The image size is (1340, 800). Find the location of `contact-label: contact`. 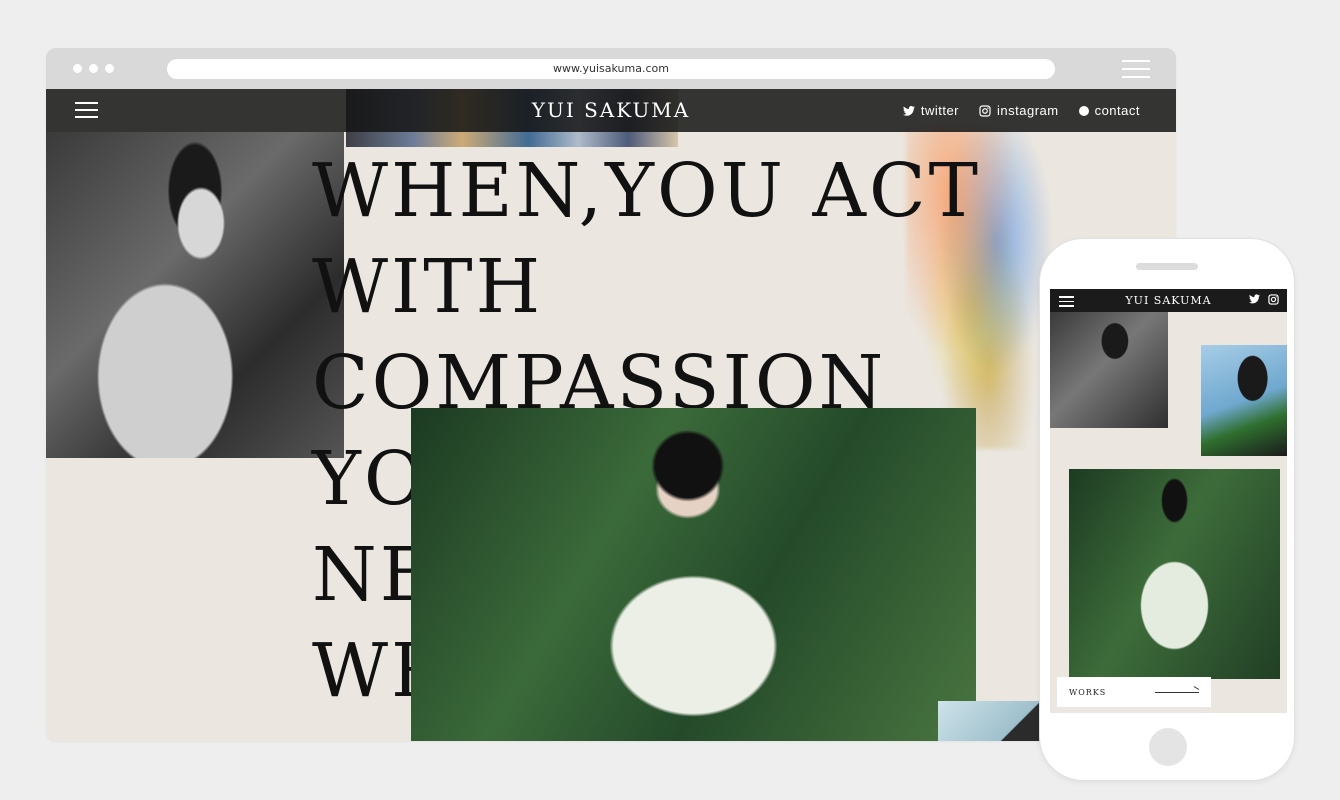

contact-label: contact is located at coordinates (1117, 110).